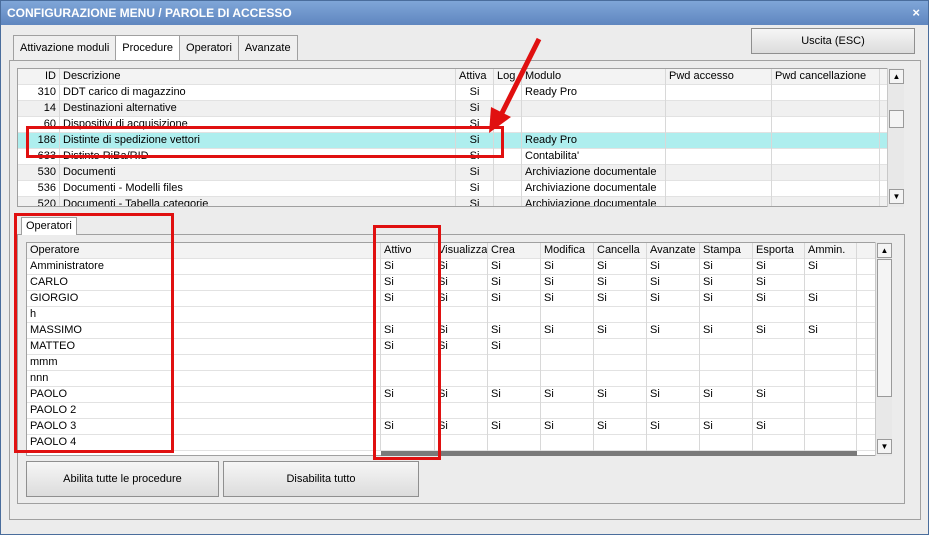  Describe the element at coordinates (916, 13) in the screenshot. I see `close-icon: ×` at that location.